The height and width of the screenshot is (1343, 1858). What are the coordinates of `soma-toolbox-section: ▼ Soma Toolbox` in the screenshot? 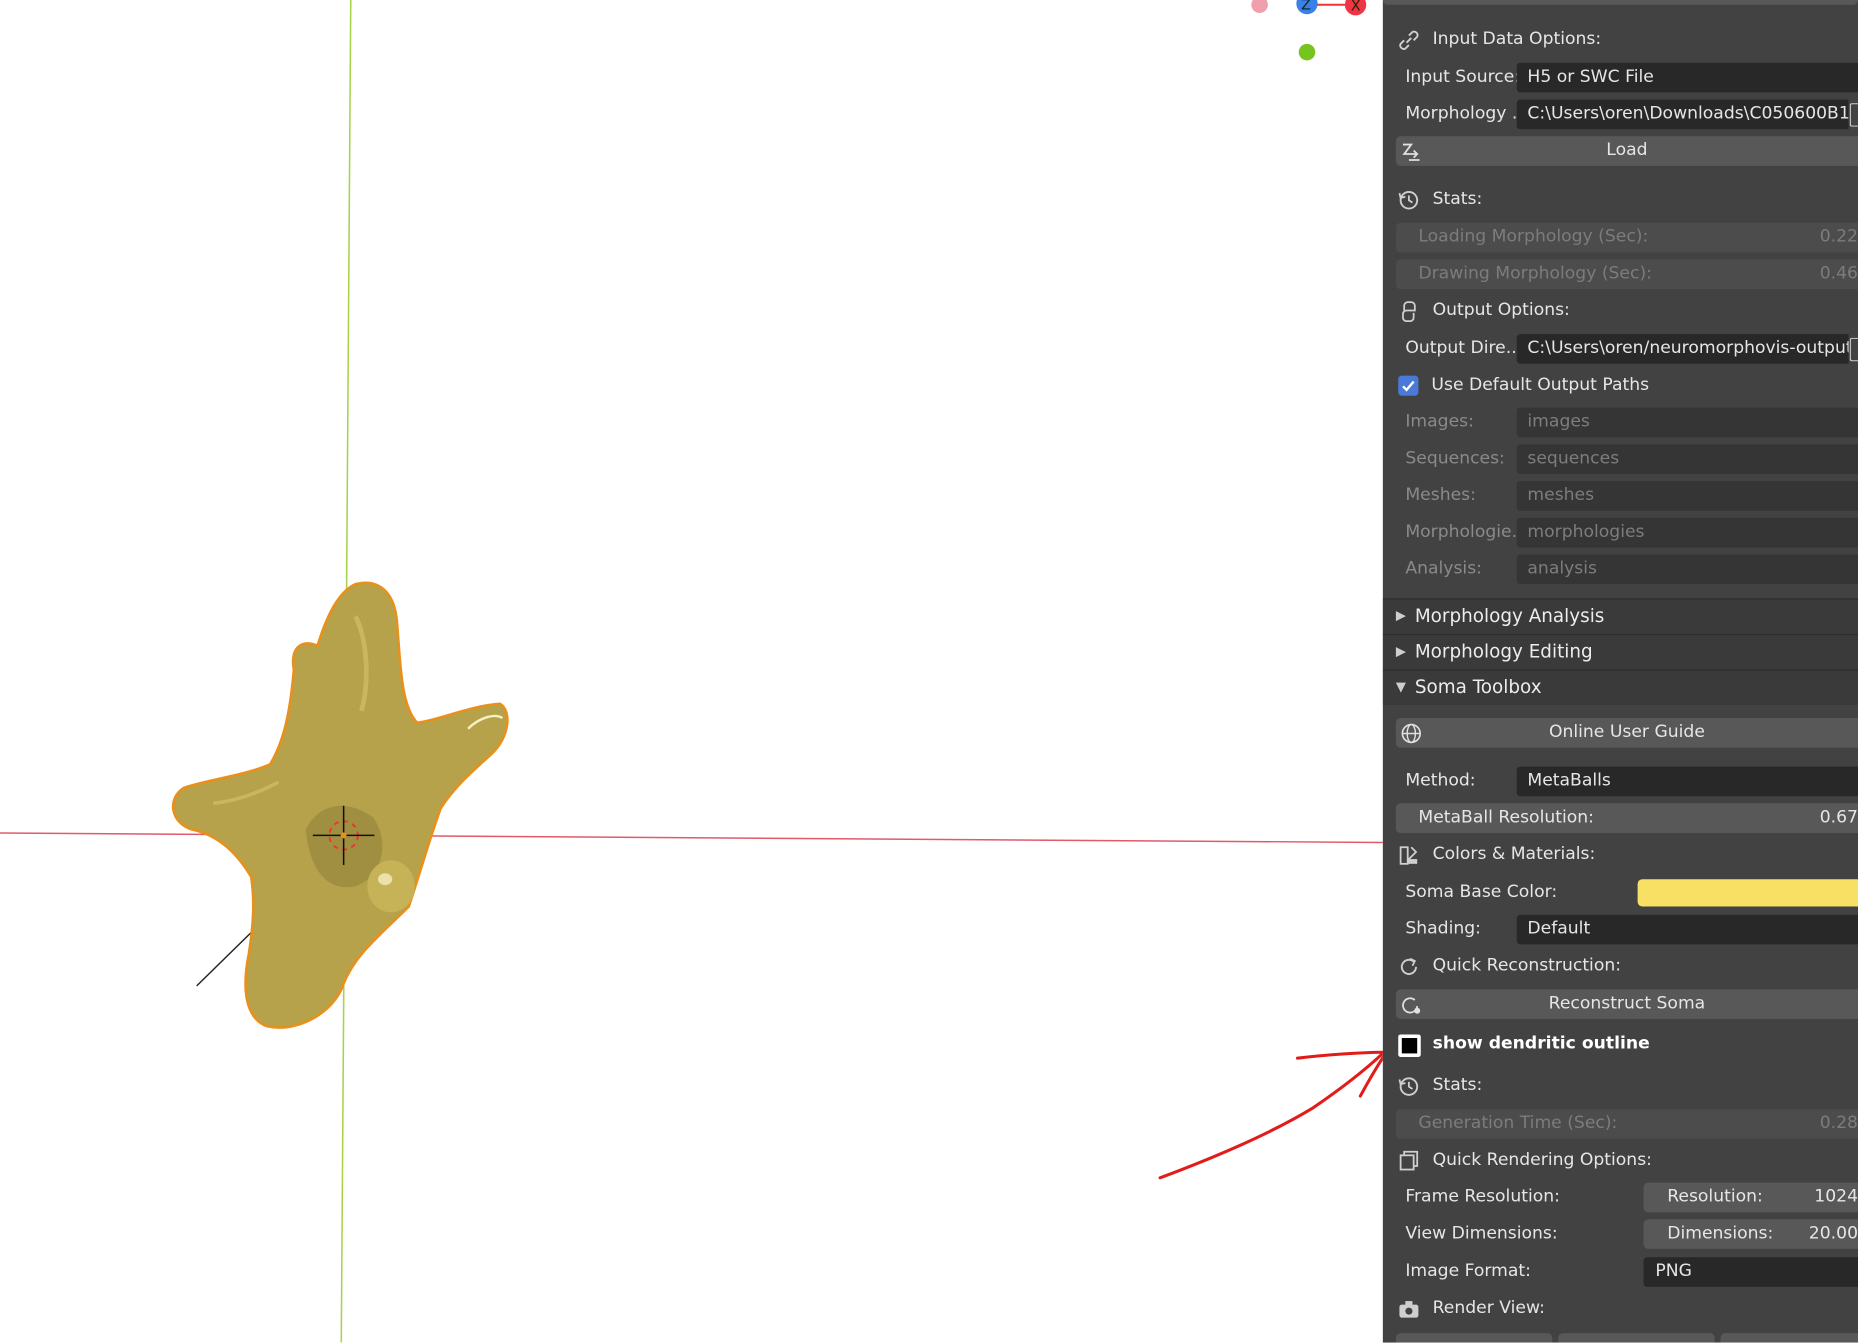 It's located at (1620, 687).